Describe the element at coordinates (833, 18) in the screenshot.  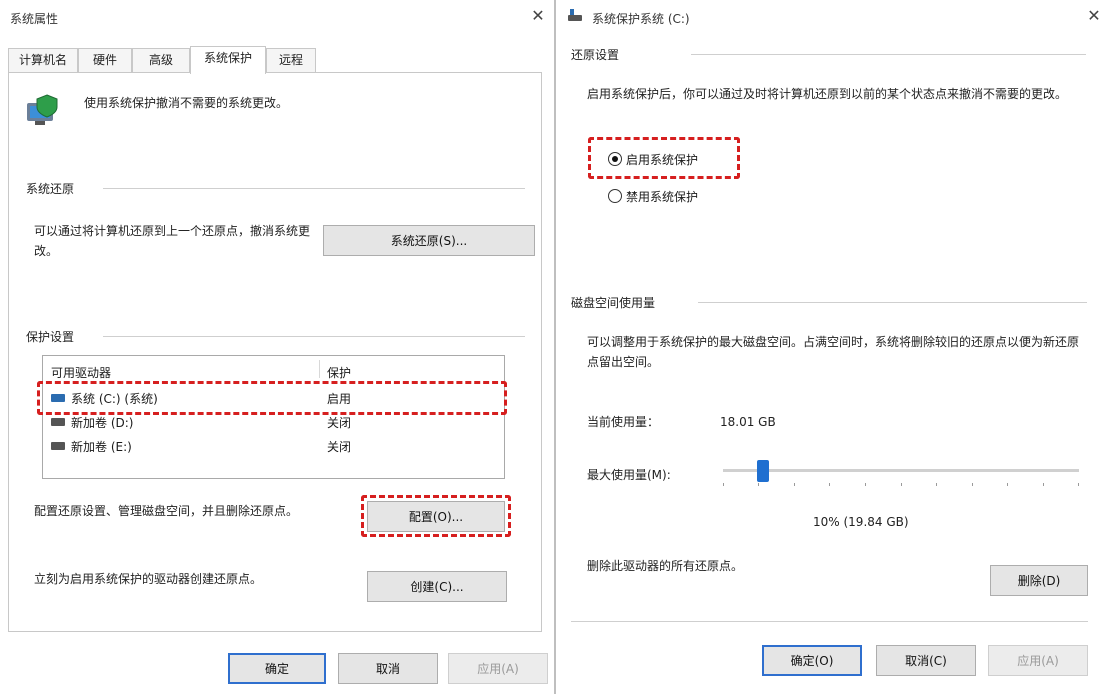
I see `title-bar: 系统保护系统 (C:) ✕` at that location.